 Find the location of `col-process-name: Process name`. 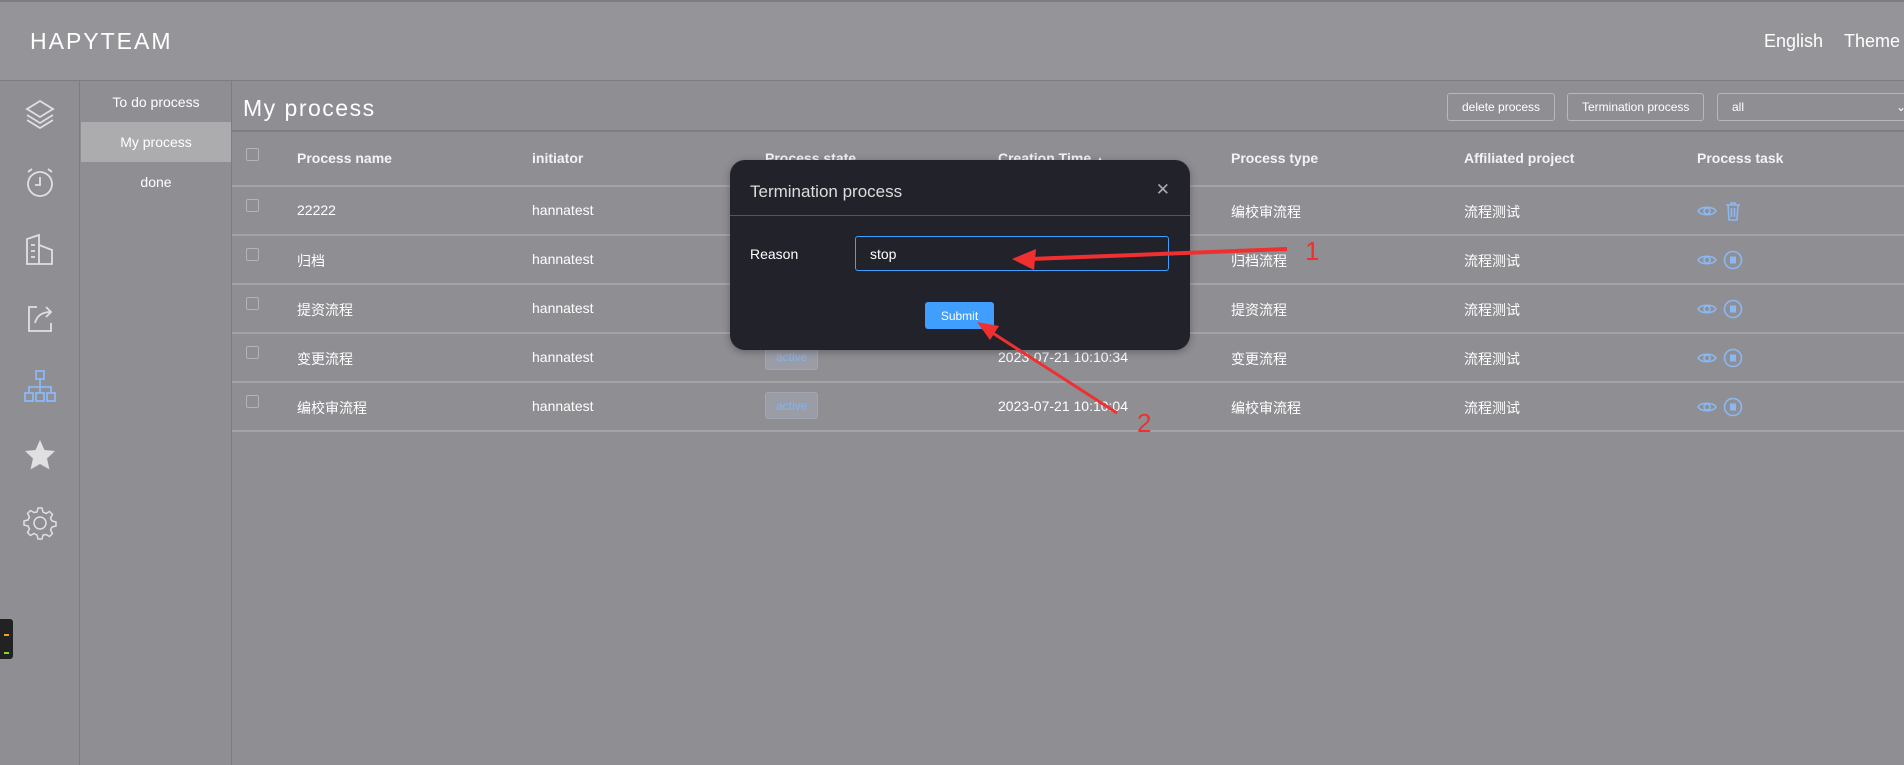

col-process-name: Process name is located at coordinates (344, 158).